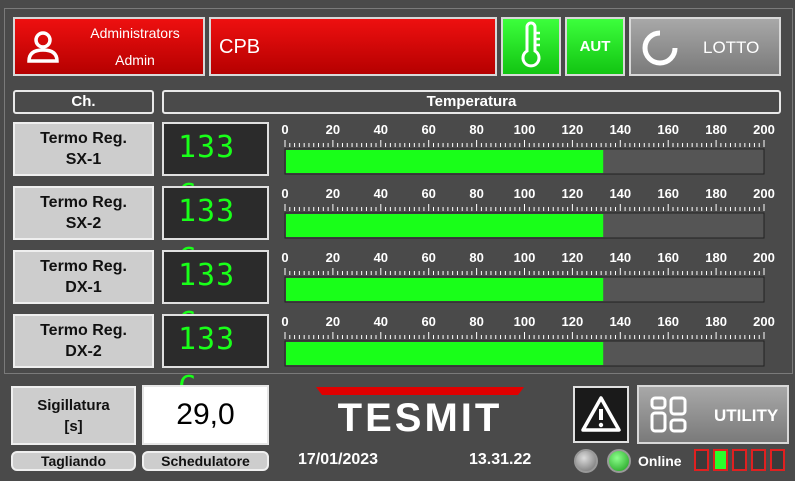 The height and width of the screenshot is (481, 795). Describe the element at coordinates (731, 47) in the screenshot. I see `lotto-label: LOTTO` at that location.